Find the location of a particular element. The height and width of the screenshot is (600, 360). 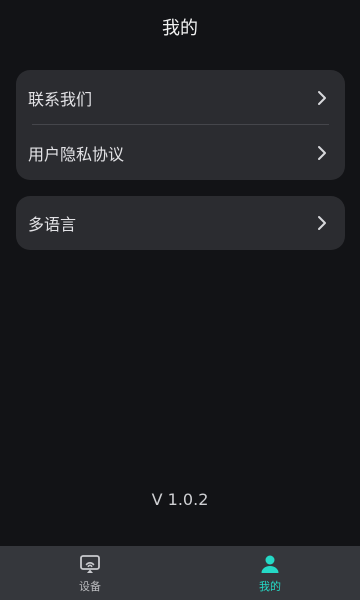

contact-us-label: 联系我们 is located at coordinates (60, 99).